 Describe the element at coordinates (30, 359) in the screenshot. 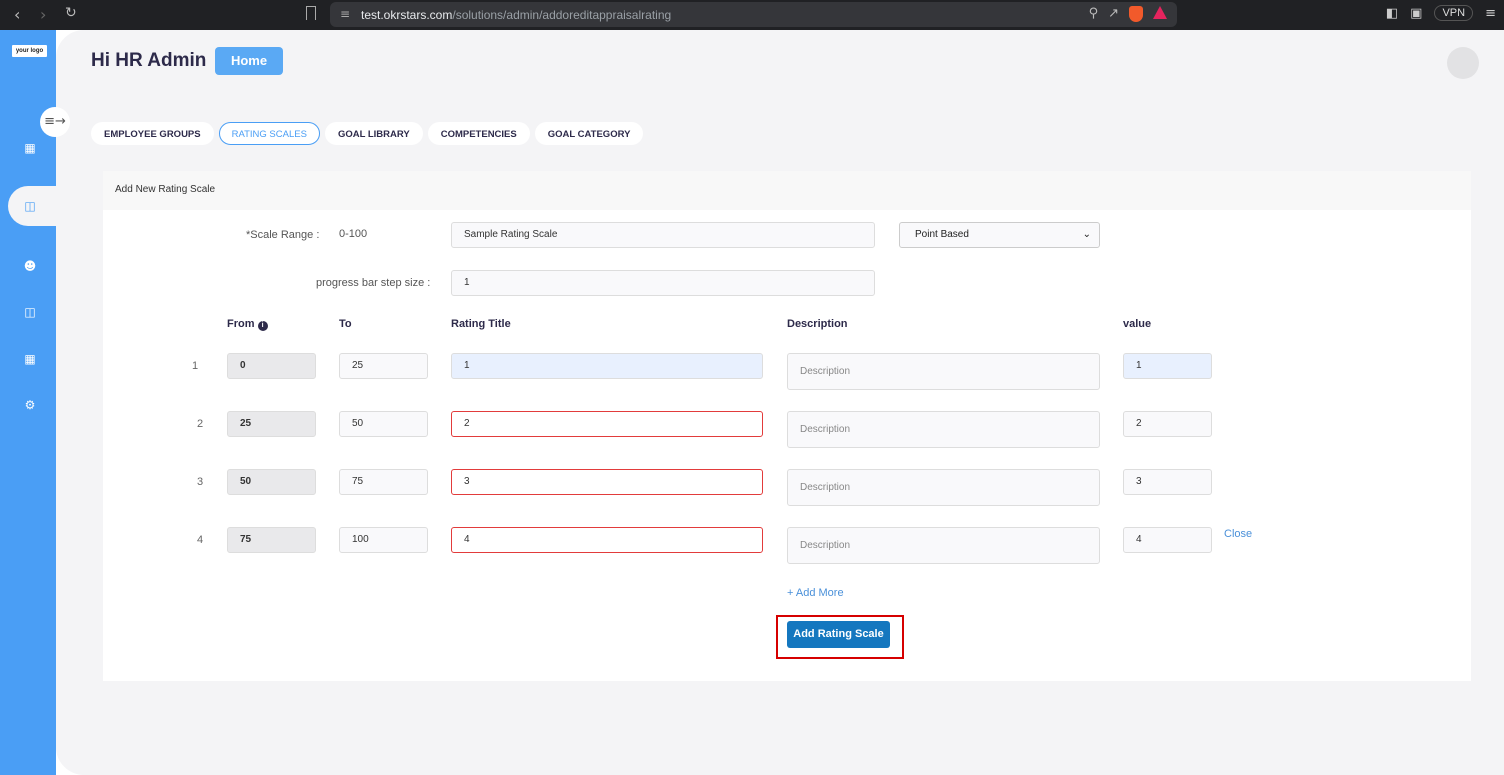

I see `report-icon: ▦` at that location.